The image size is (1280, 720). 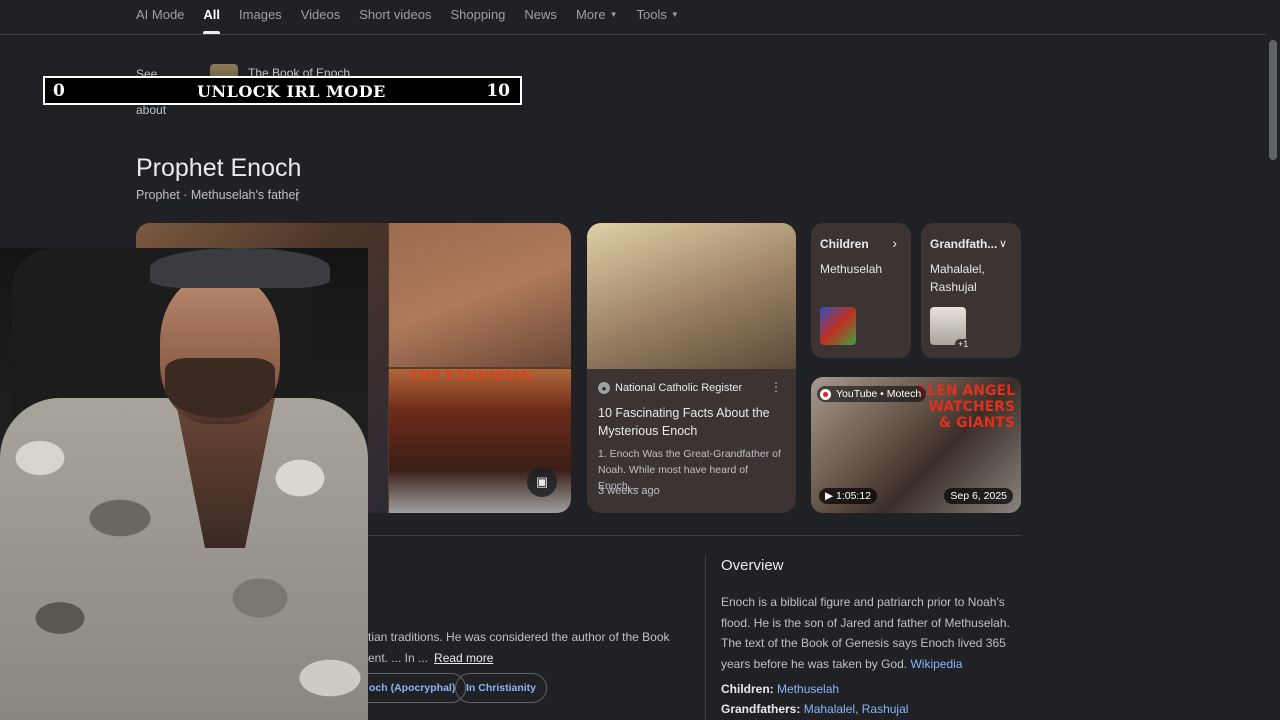 What do you see at coordinates (808, 689) in the screenshot?
I see `fact-value-link: Methuselah` at bounding box center [808, 689].